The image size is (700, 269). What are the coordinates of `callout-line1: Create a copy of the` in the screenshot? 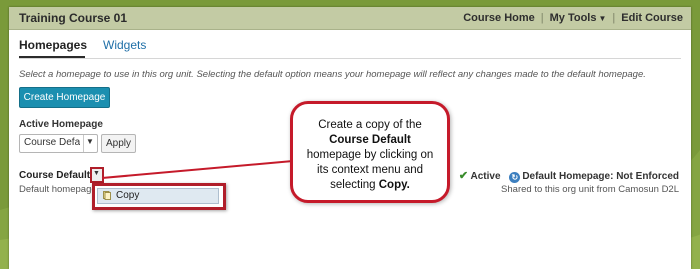 It's located at (370, 125).